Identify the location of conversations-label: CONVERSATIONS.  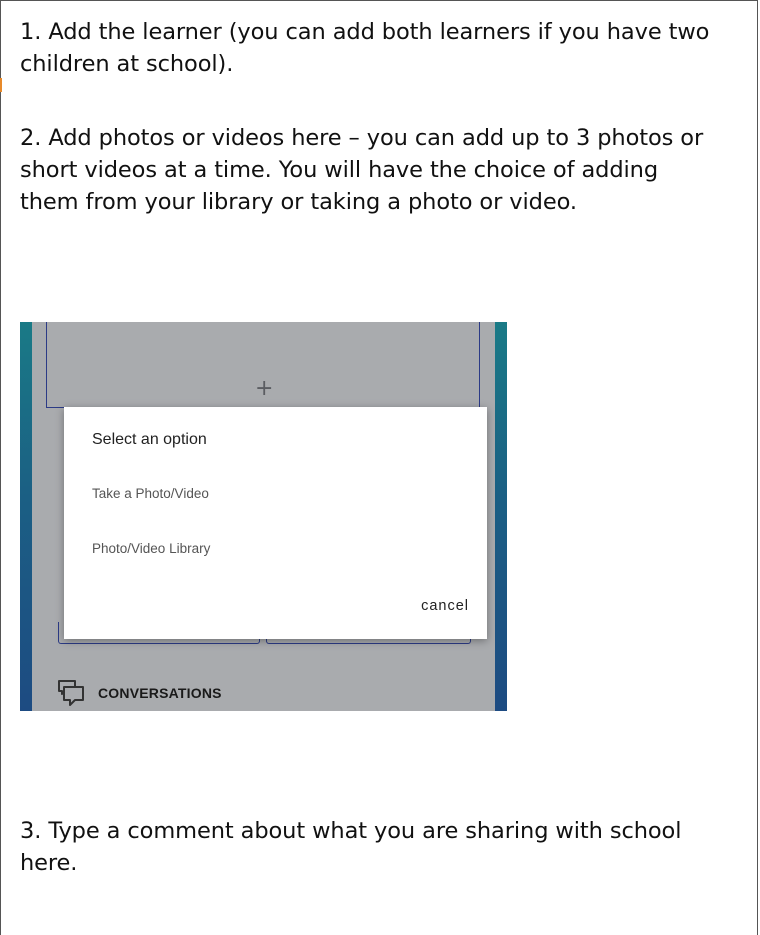
(160, 693).